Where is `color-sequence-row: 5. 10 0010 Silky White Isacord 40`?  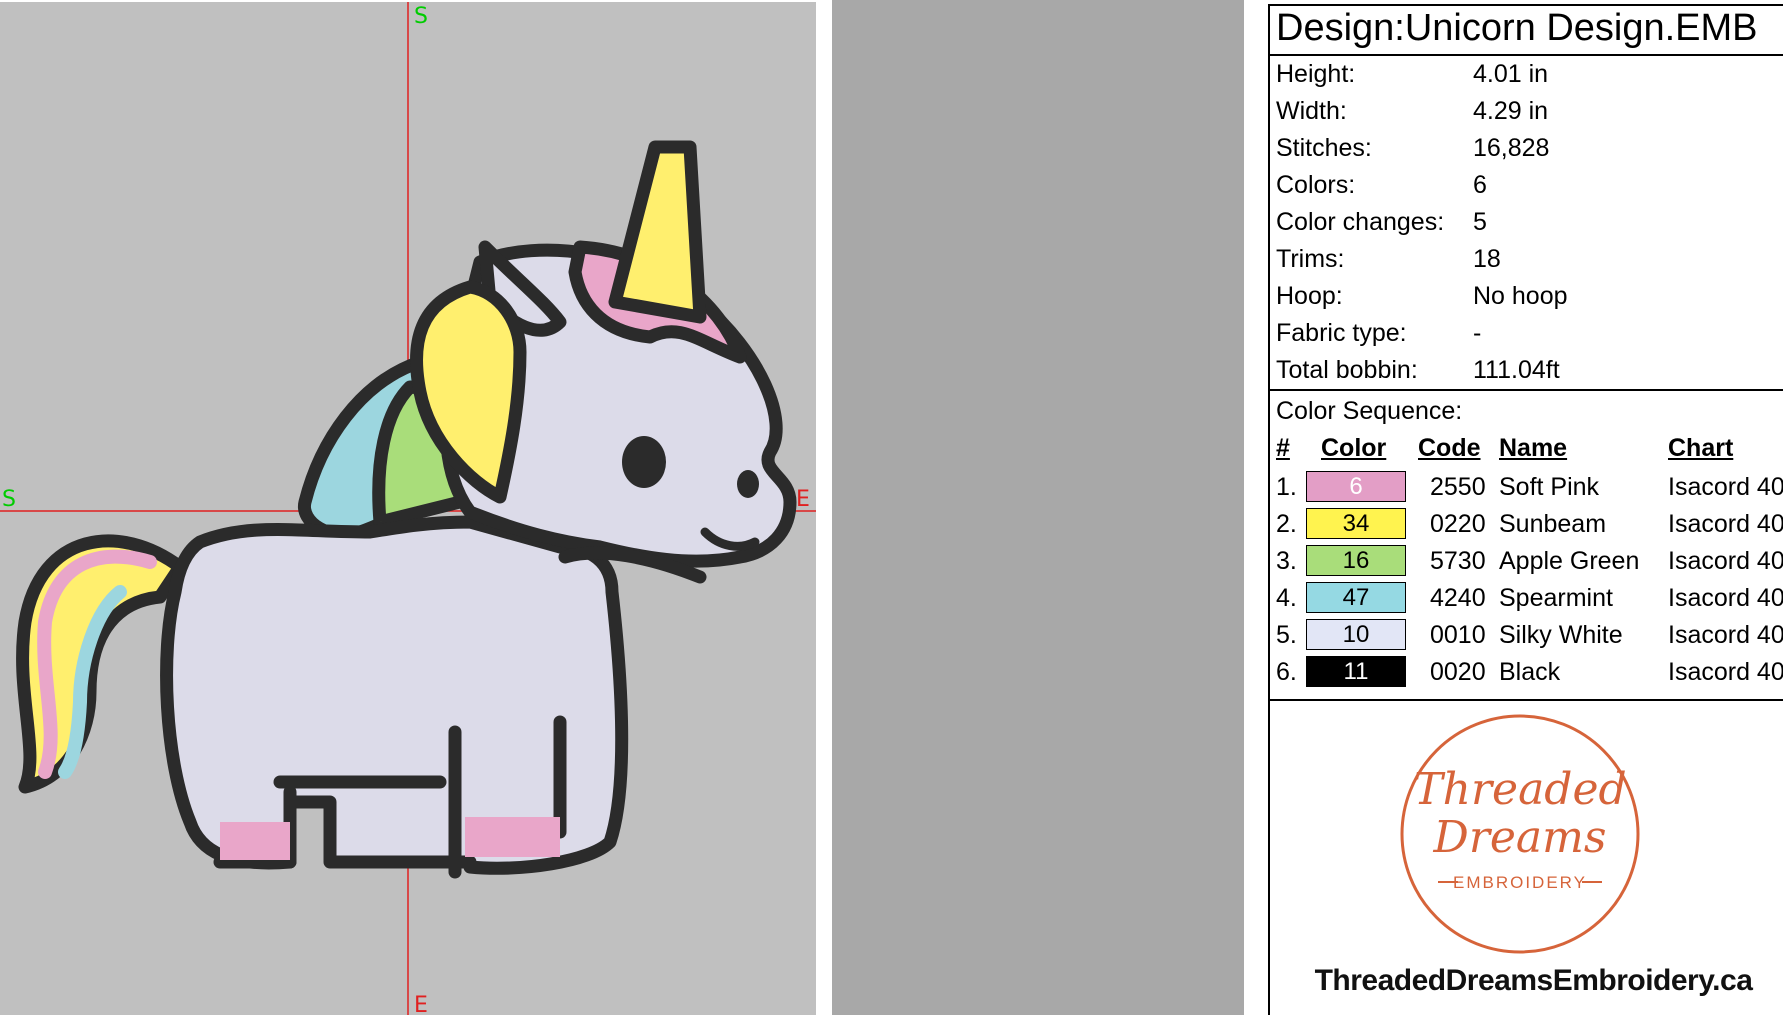 color-sequence-row: 5. 10 0010 Silky White Isacord 40 is located at coordinates (1526, 635).